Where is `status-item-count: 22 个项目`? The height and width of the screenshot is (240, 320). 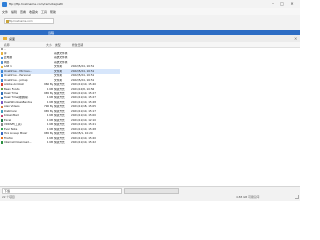
status-item-count: 22 个项目 is located at coordinates (8, 197).